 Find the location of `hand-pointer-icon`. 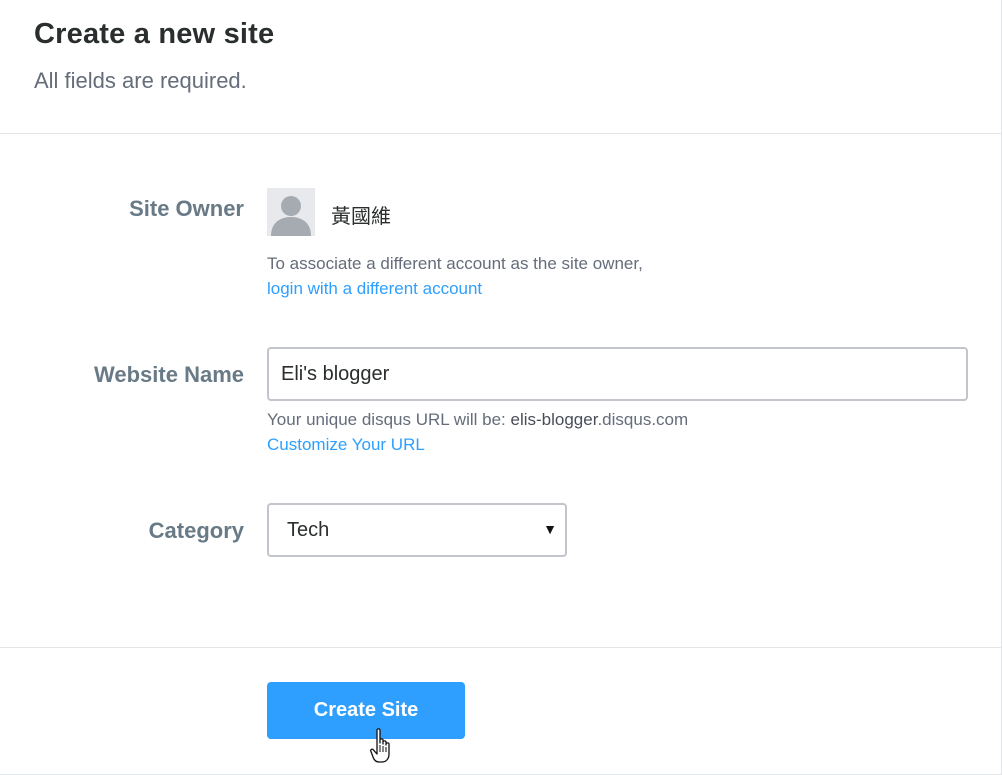

hand-pointer-icon is located at coordinates (380, 745).